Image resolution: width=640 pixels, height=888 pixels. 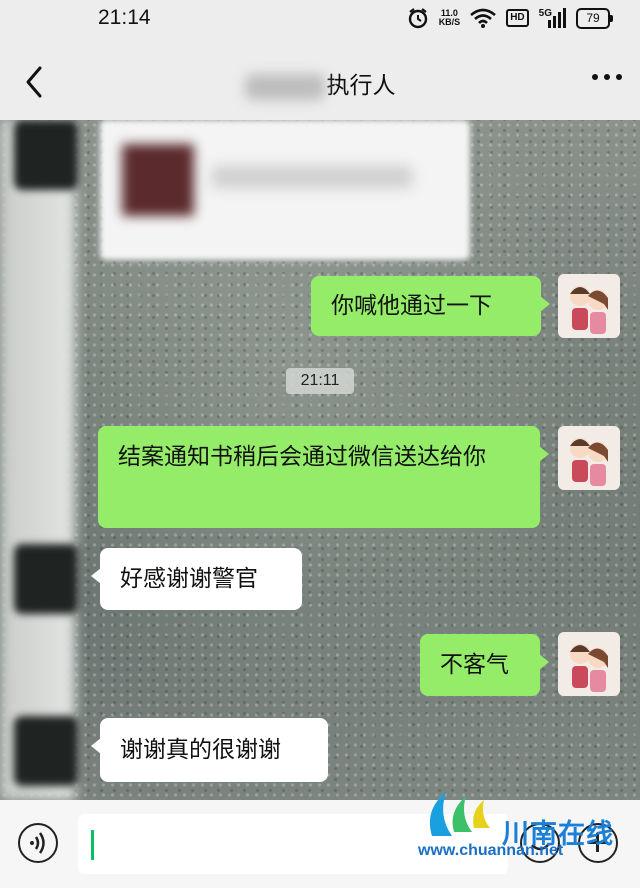 I want to click on wifi-icon, so click(x=483, y=18).